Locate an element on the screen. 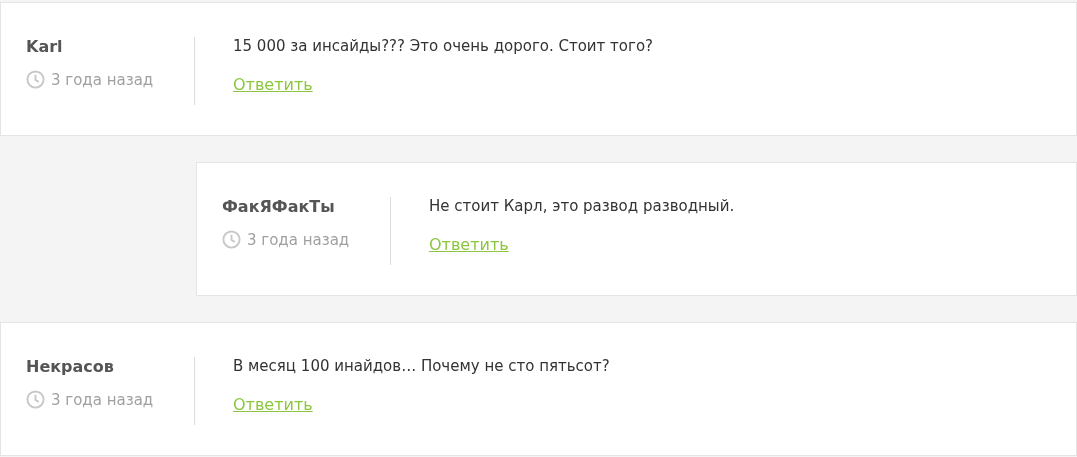  comment-text: 15 000 за инсайды??? Это очень дорого. Стоит того? is located at coordinates (443, 46).